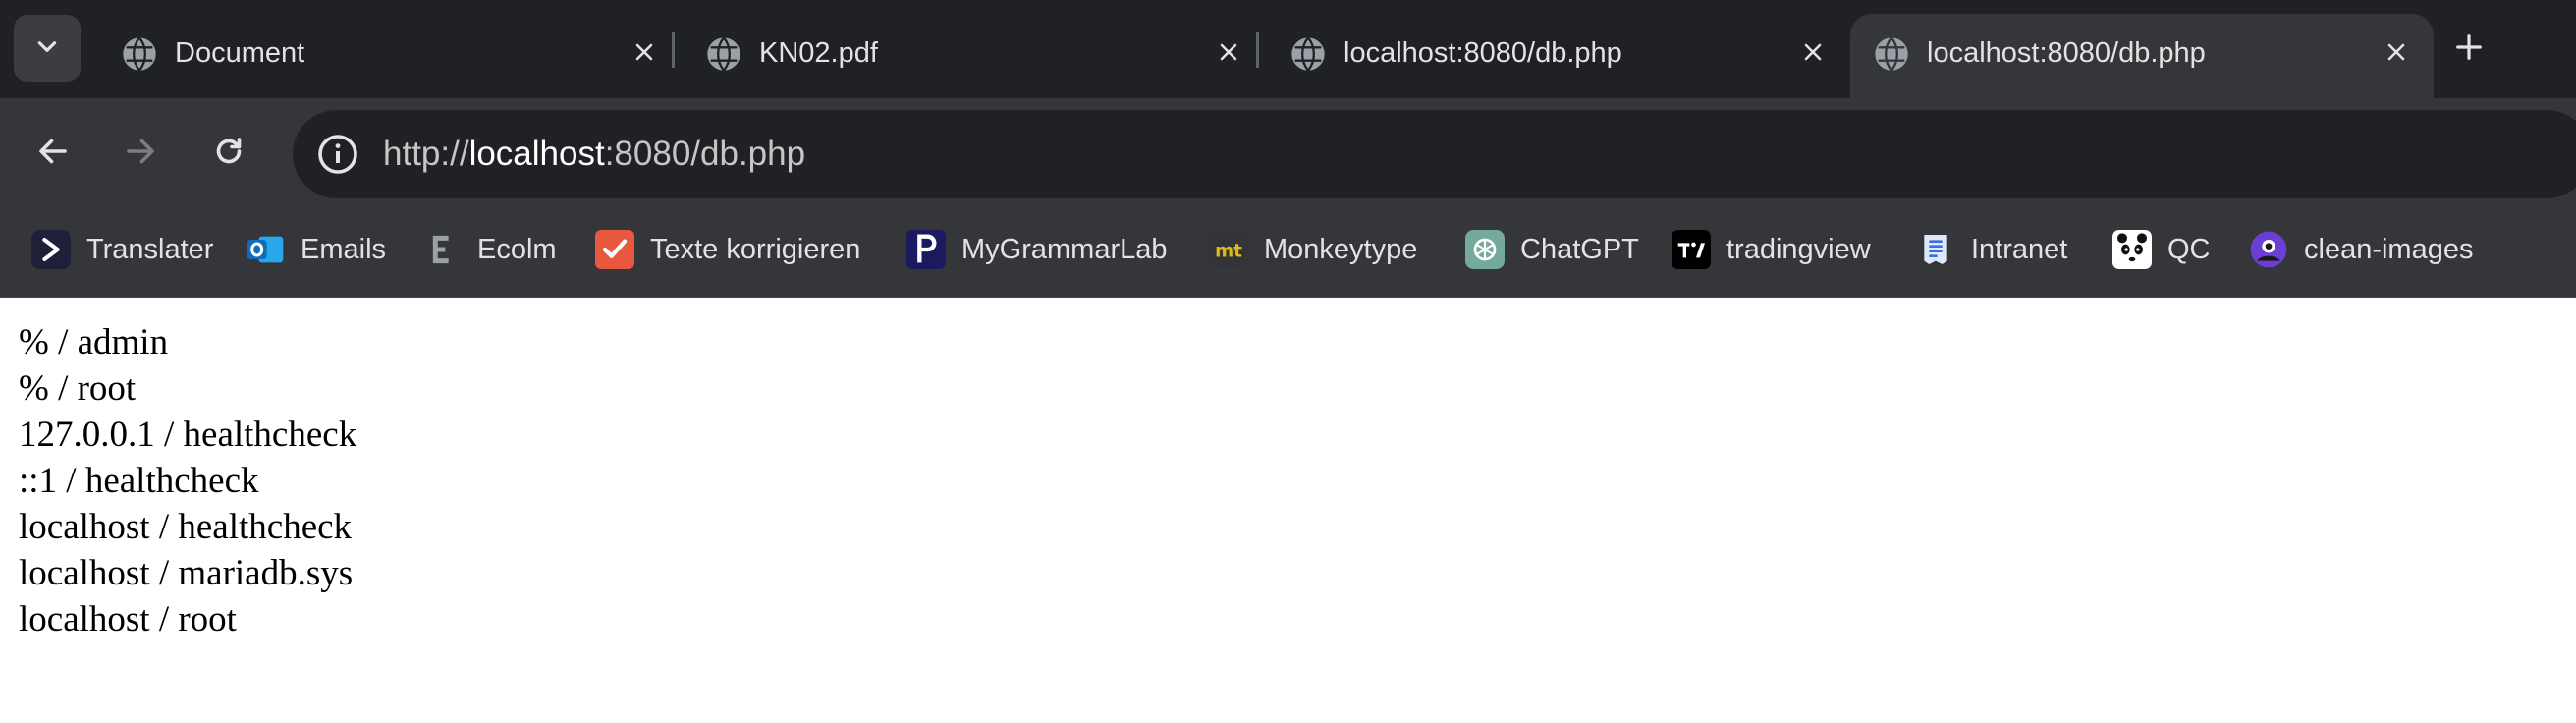 The width and height of the screenshot is (2576, 723). I want to click on bookmark-intranet: Intranet, so click(1991, 249).